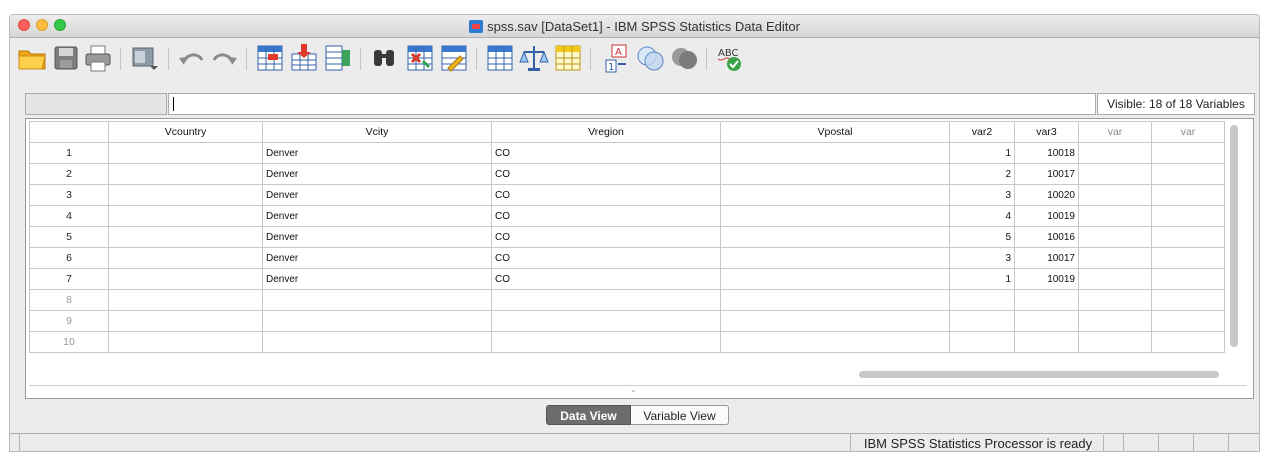  I want to click on data-cell-var3: 10020, so click(1046, 195).